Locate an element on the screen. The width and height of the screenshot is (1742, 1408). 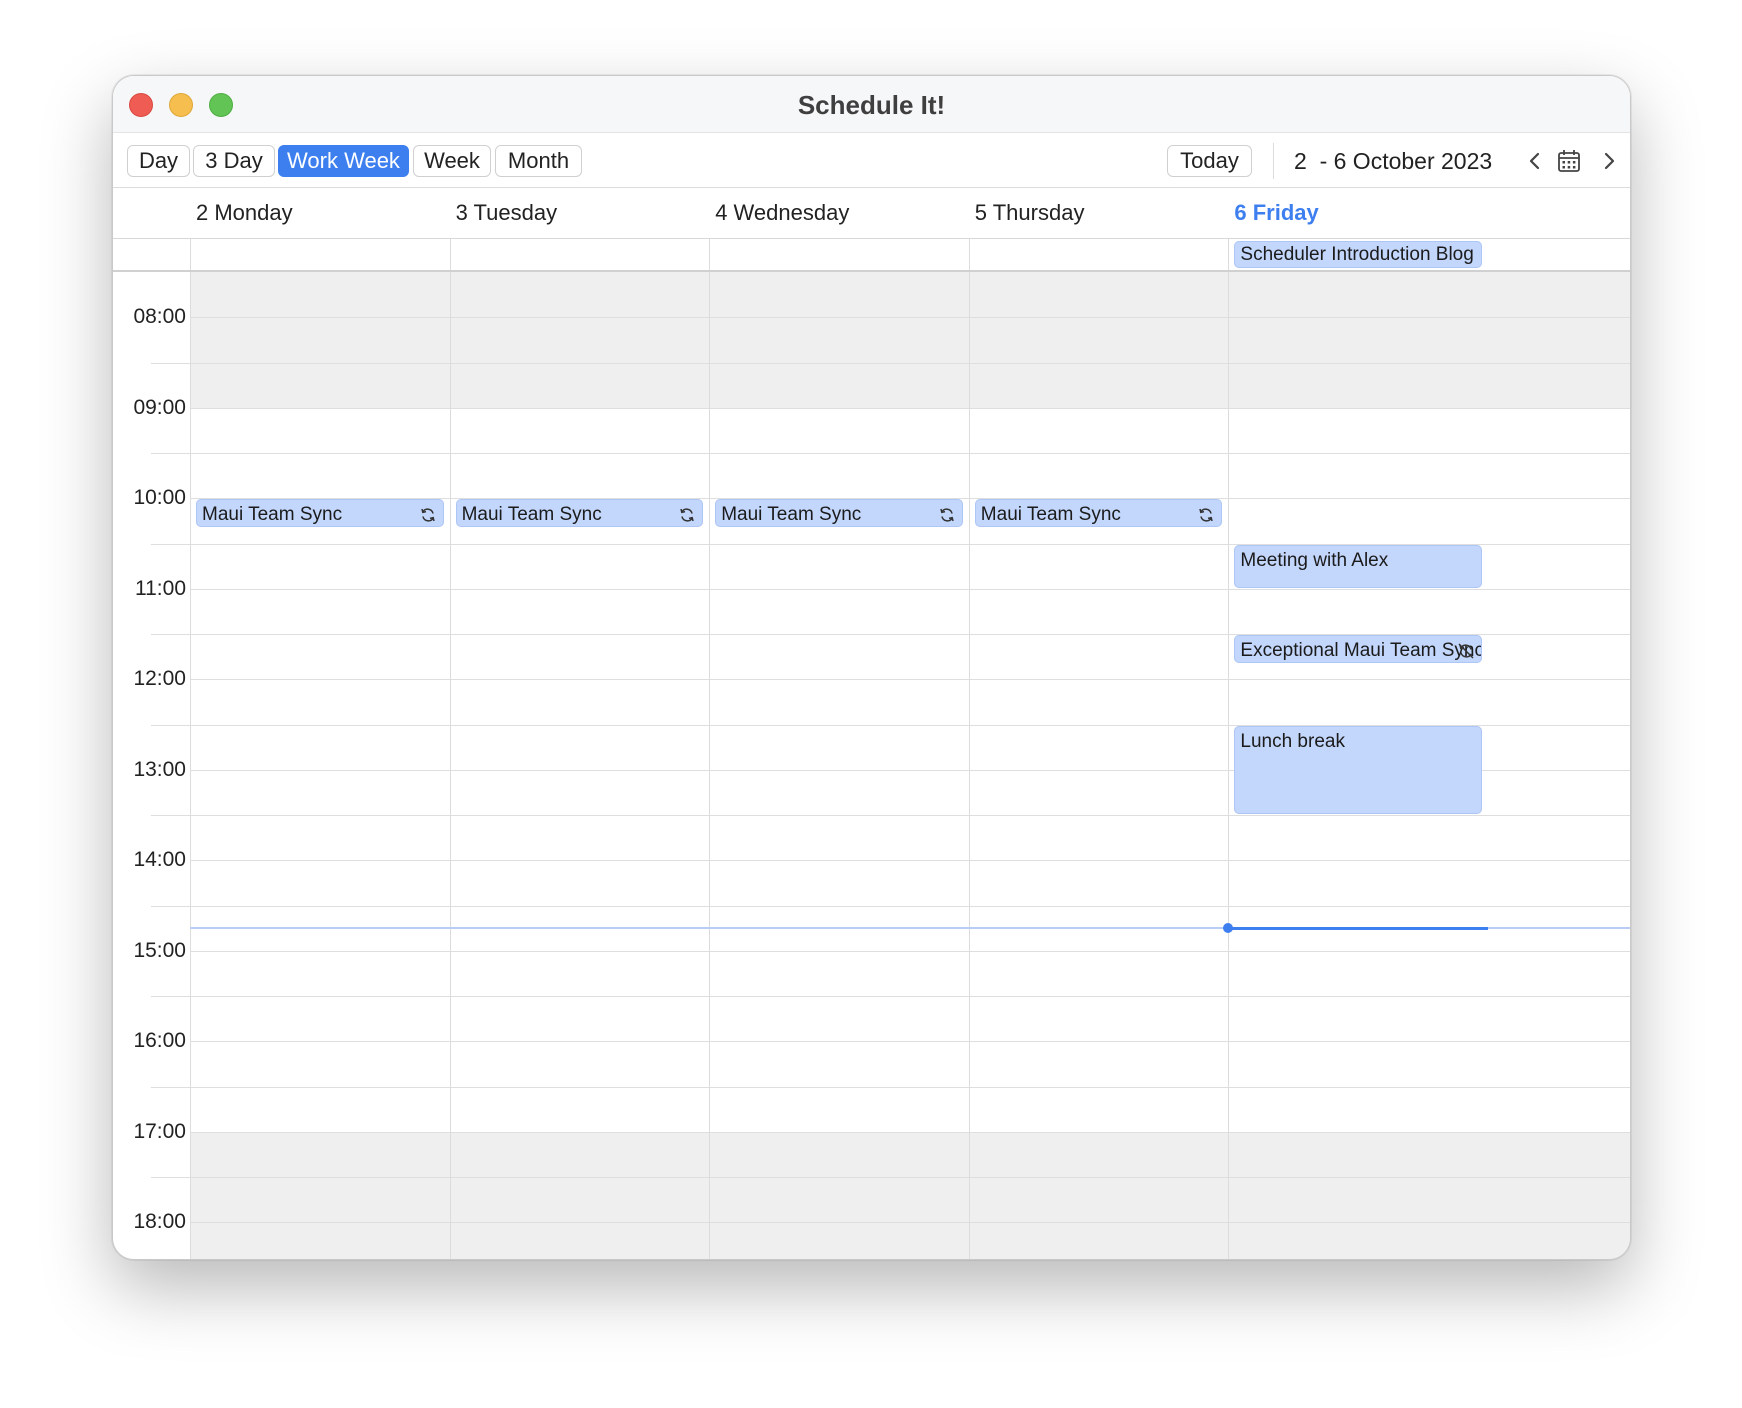
time-label: 13:00 is located at coordinates (159, 769).